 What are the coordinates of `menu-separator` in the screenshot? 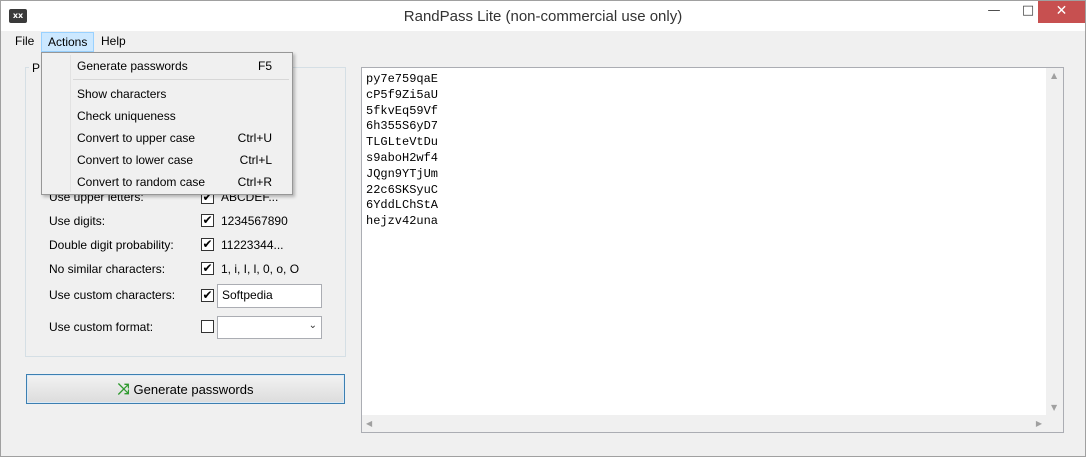 It's located at (181, 79).